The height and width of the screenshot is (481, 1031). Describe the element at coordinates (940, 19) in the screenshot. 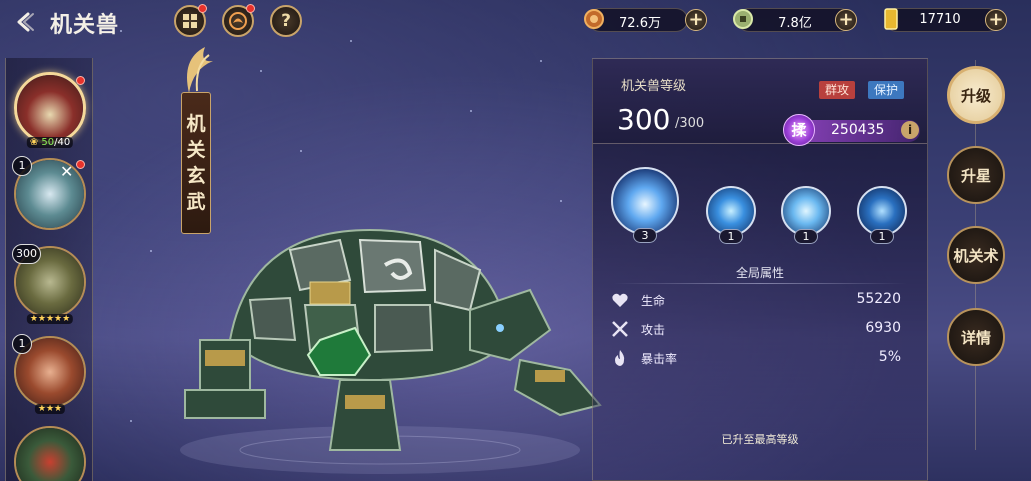

I see `gold-ingot-value: 17710` at that location.